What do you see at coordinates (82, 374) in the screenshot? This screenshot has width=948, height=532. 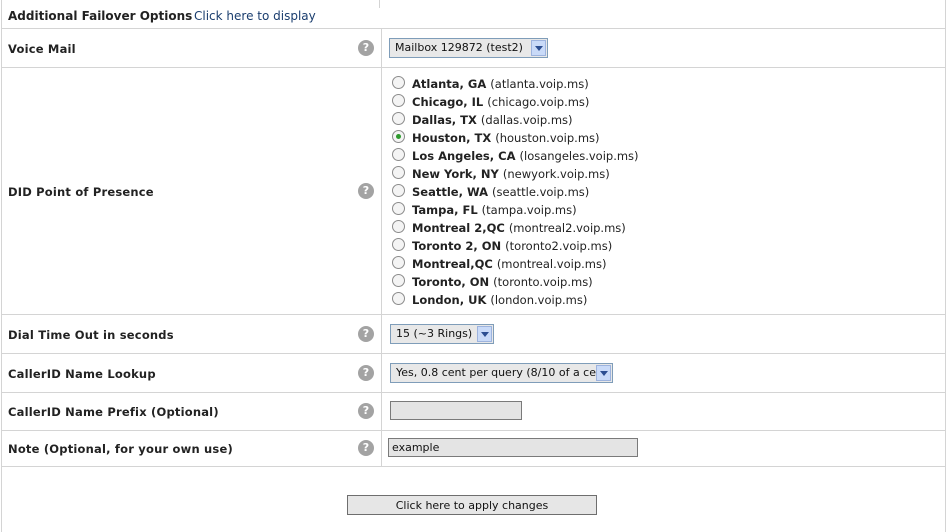 I see `callerid-lookup-label: CallerID Name Lookup` at bounding box center [82, 374].